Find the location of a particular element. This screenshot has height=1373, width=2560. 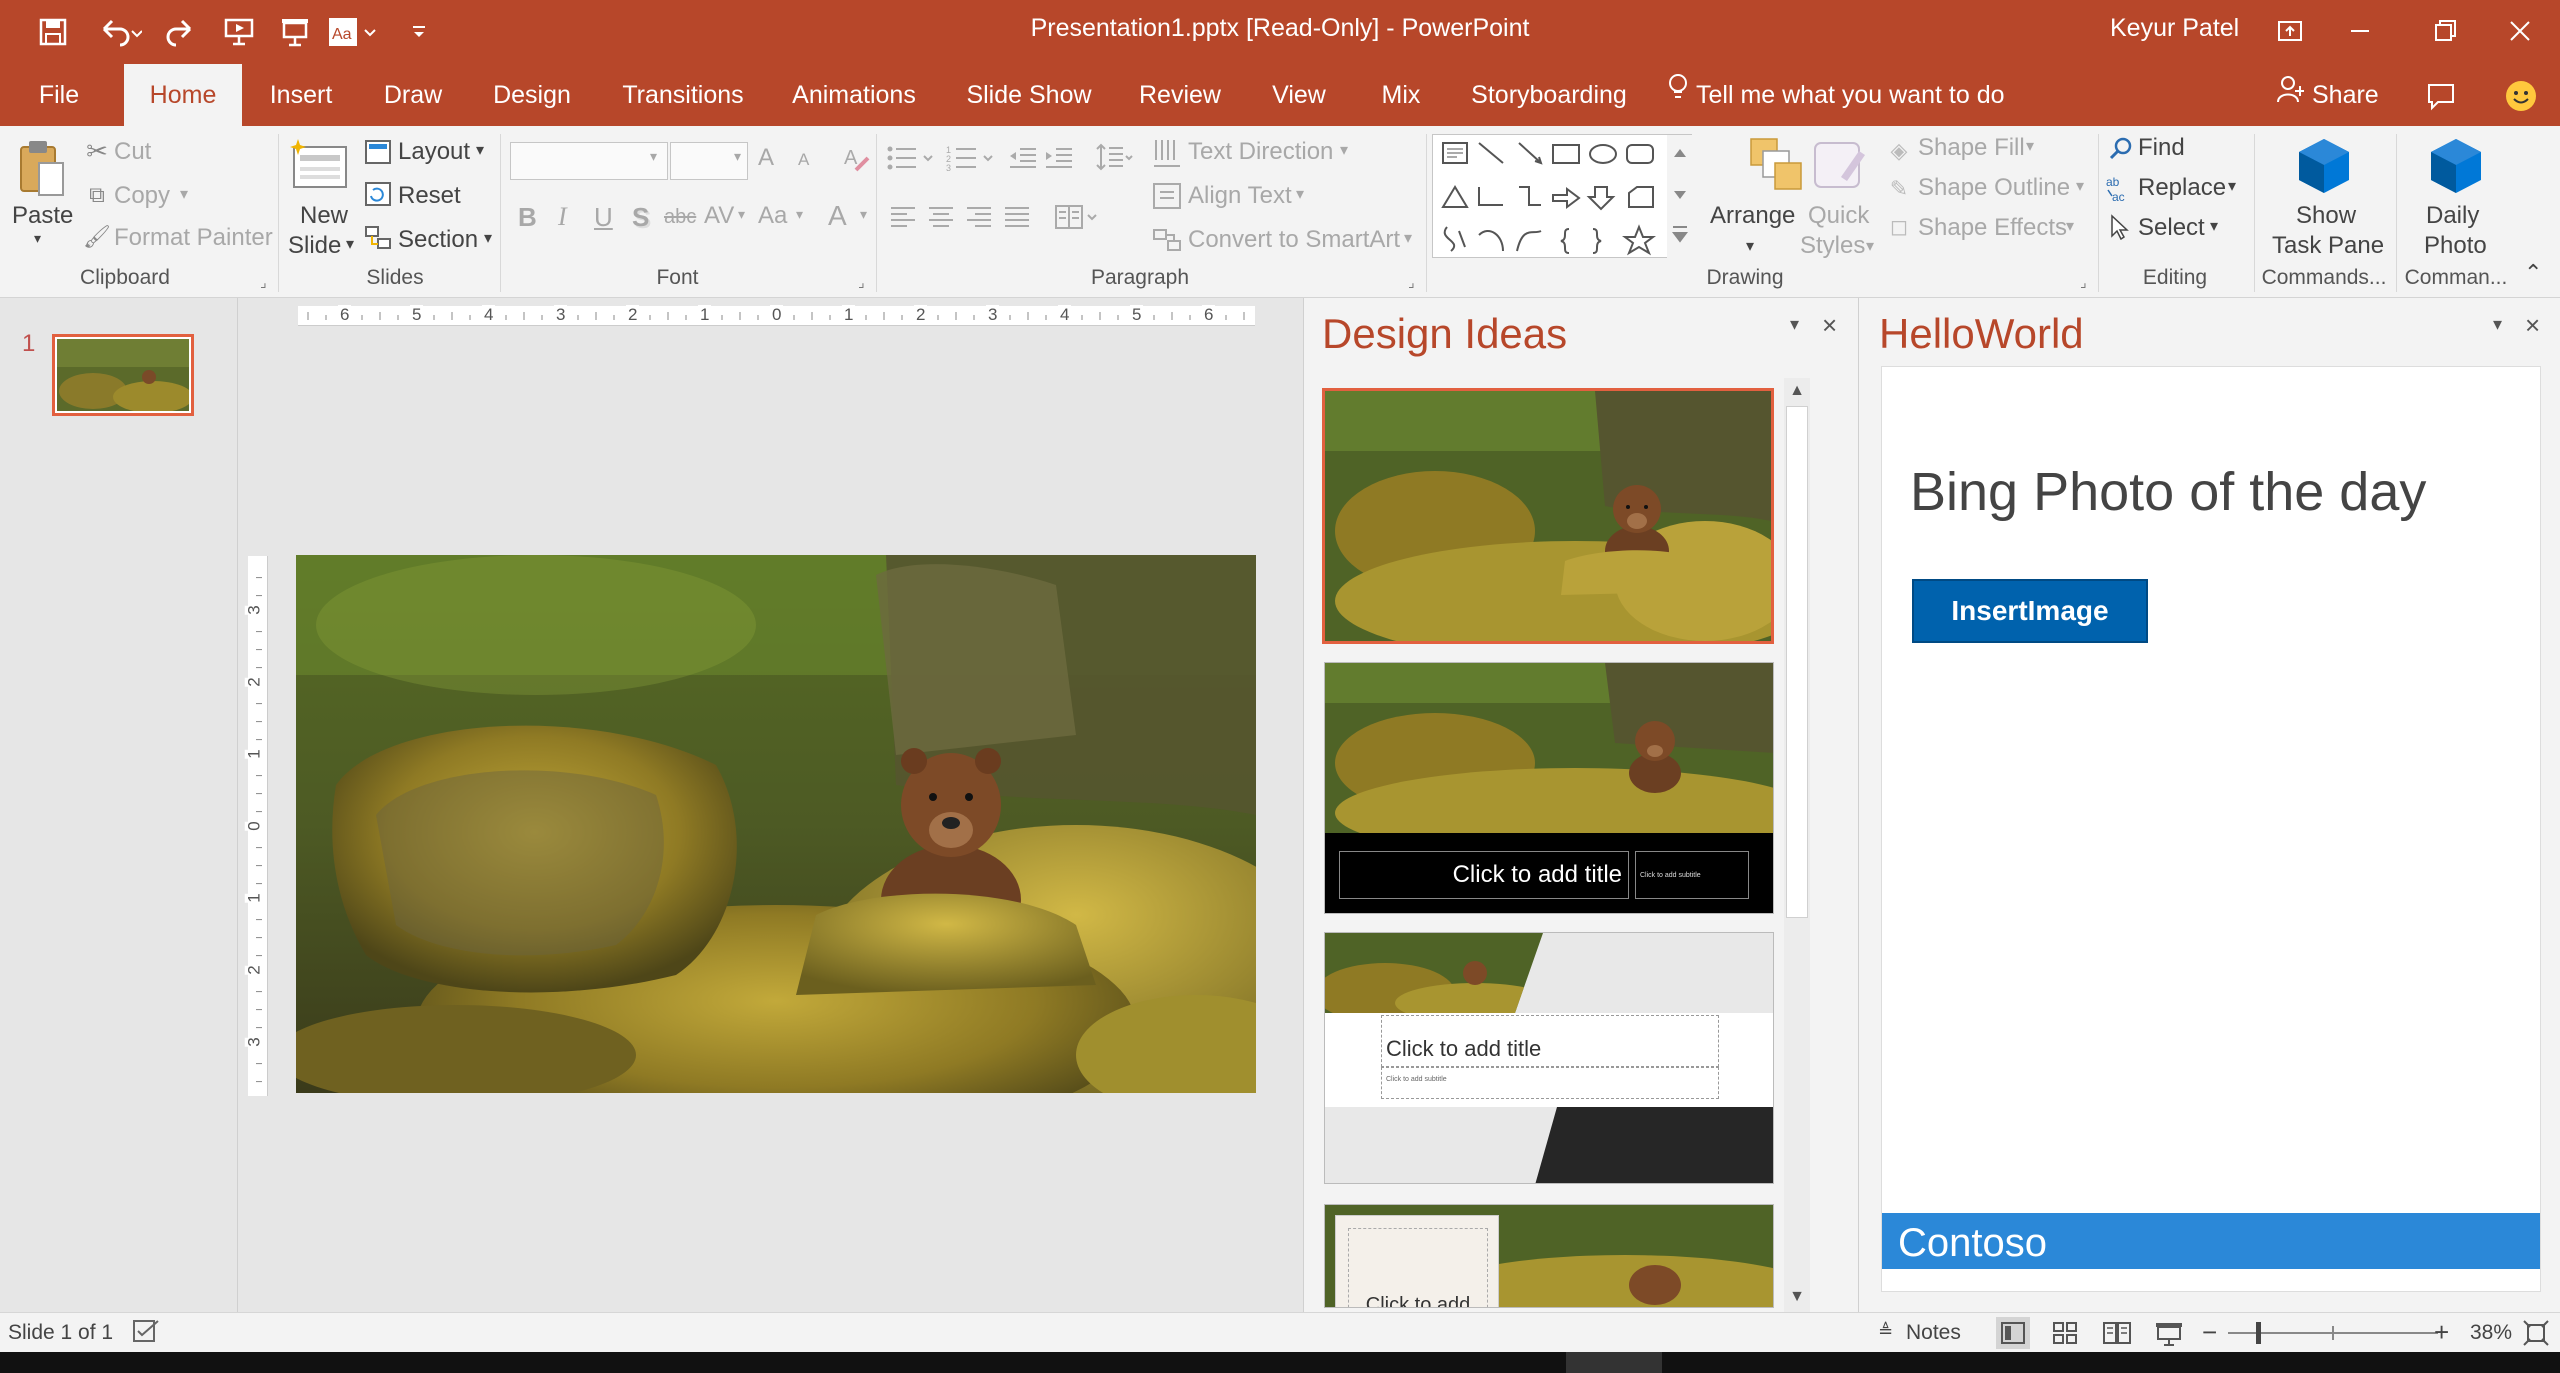

shape-effects-button: Shape Effects is located at coordinates (1992, 228).